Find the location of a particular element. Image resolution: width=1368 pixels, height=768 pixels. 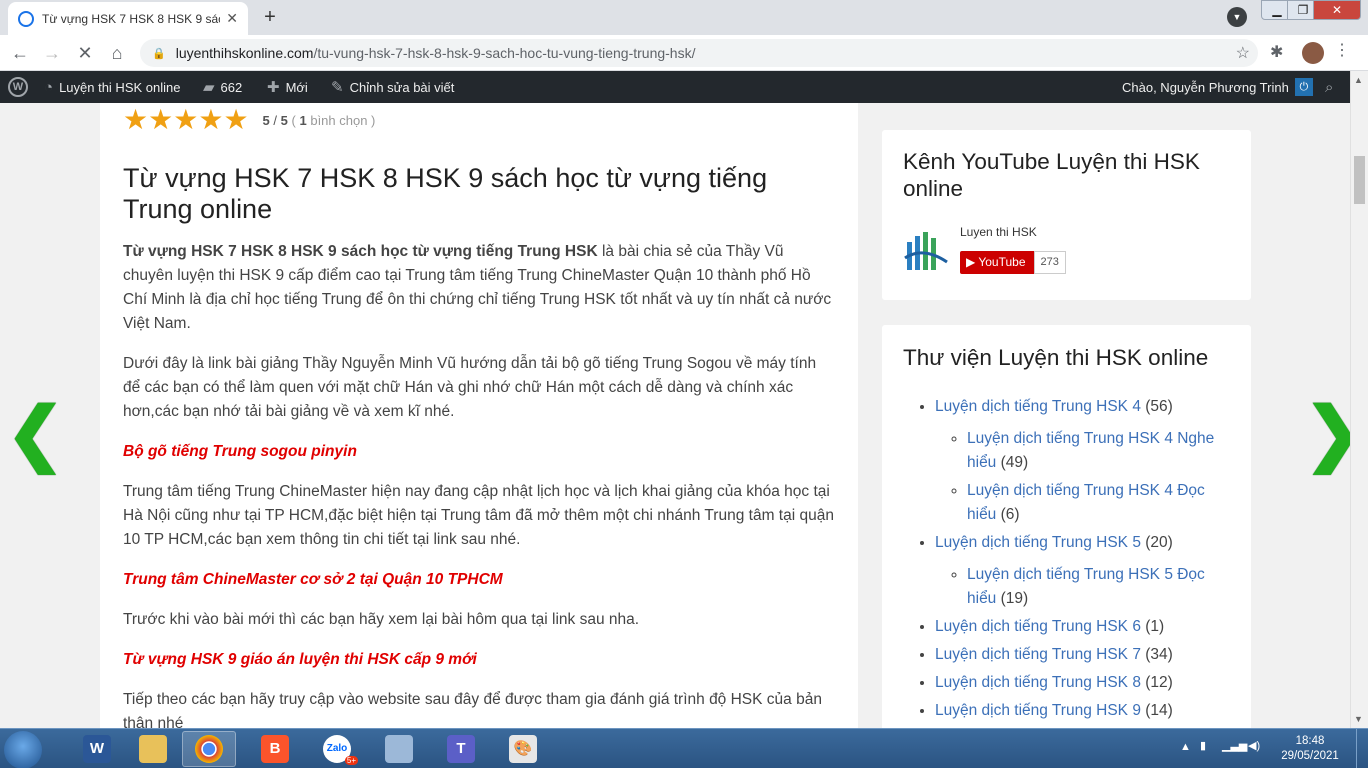

youtube-button-label: YouTube is located at coordinates (1002, 262).